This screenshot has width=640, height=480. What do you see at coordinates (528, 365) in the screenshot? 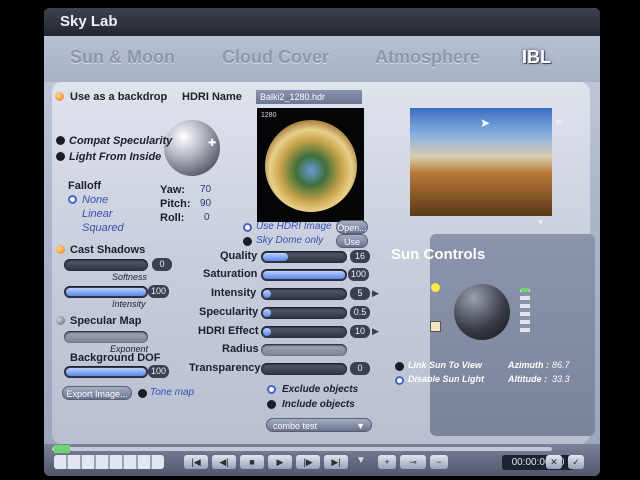
I see `azimuth-label: Azimuth :` at bounding box center [528, 365].